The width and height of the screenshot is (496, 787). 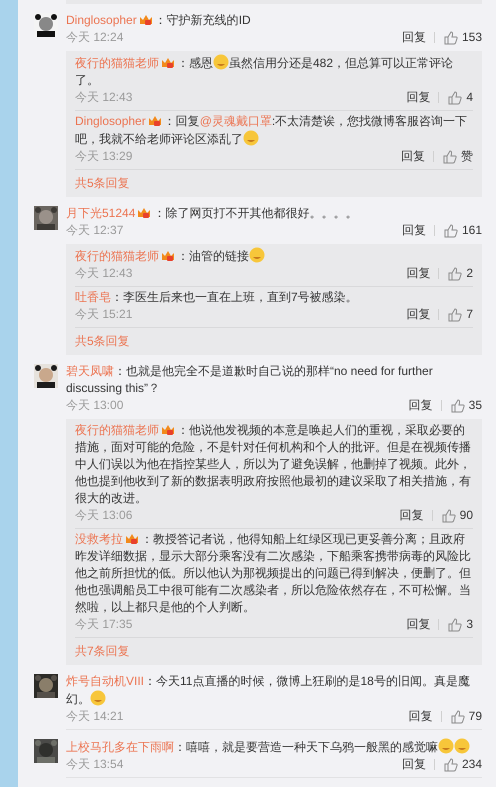 What do you see at coordinates (274, 256) in the screenshot?
I see `comment-text: 夜行的猫猫老师 ：油管的链接` at bounding box center [274, 256].